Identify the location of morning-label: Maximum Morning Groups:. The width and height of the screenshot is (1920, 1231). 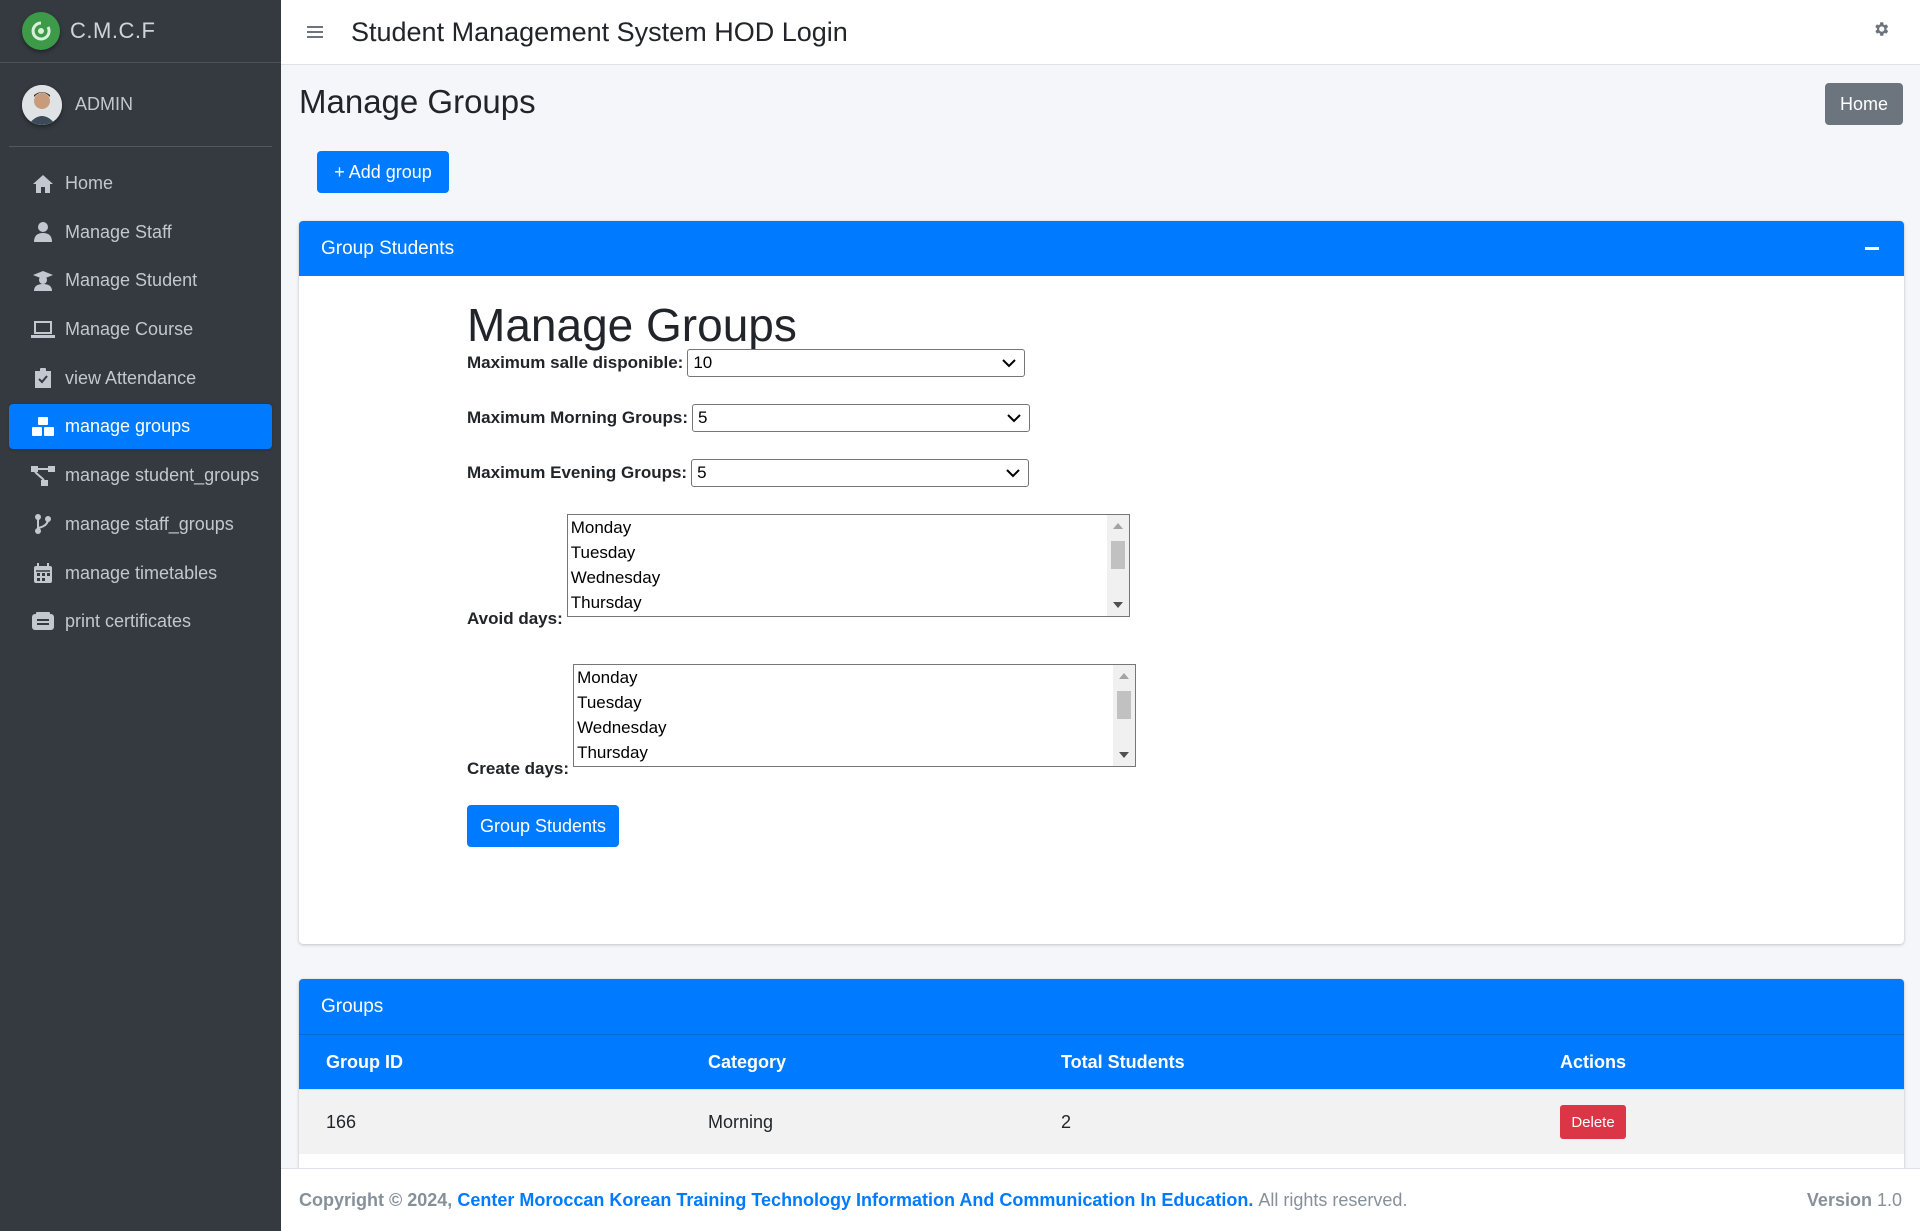
(577, 418).